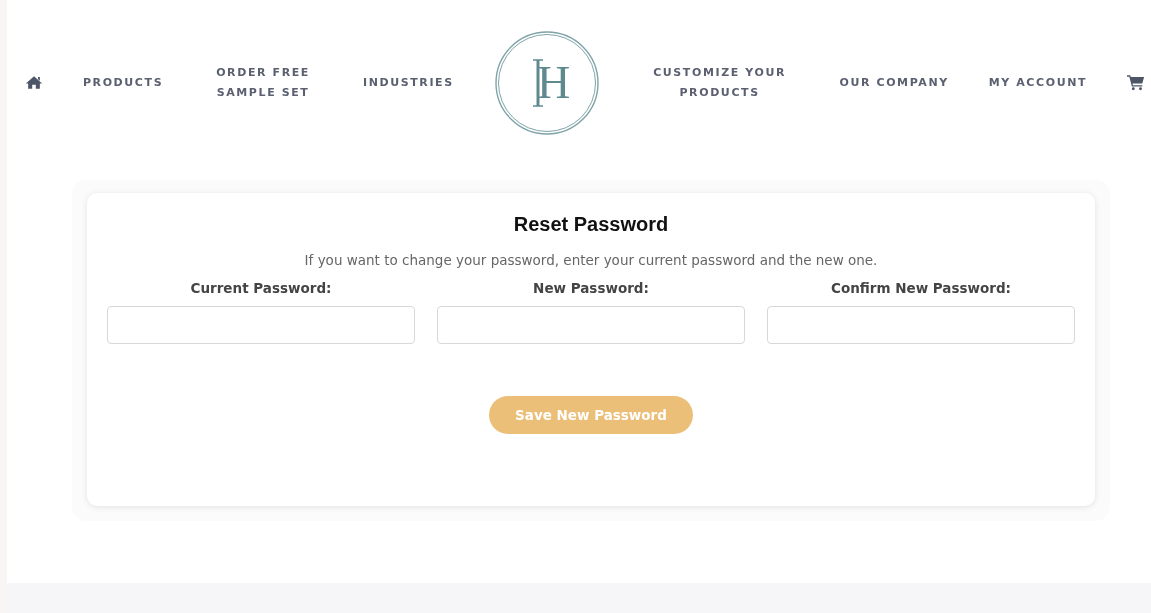 The width and height of the screenshot is (1151, 613). Describe the element at coordinates (719, 82) in the screenshot. I see `nav-link: CUSTOMIZE YOUR PRODUCTS` at that location.